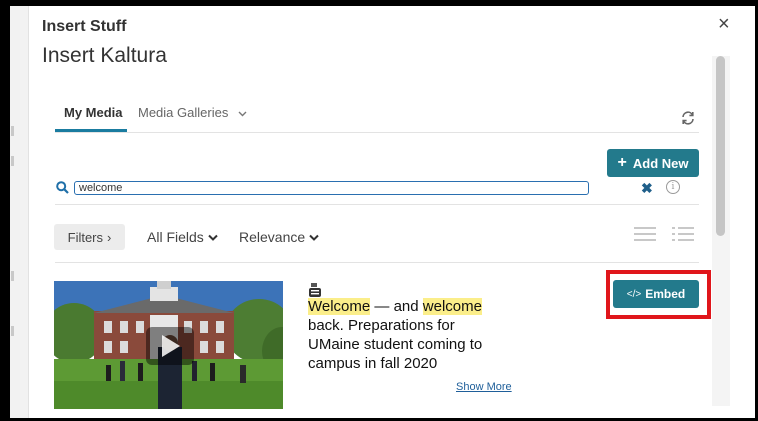  I want to click on filters-divider, so click(377, 262).